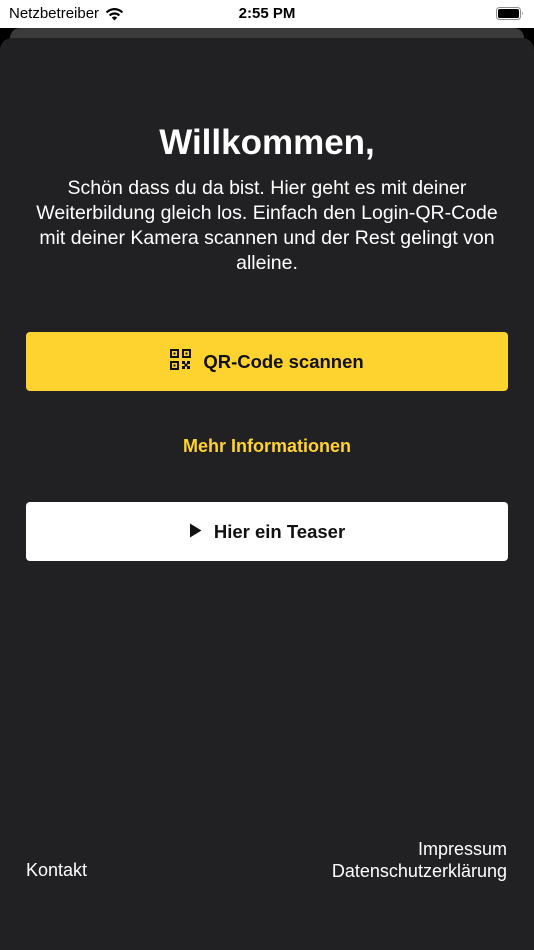 The image size is (534, 950). I want to click on teaser-button: Hier ein Teaser, so click(267, 531).